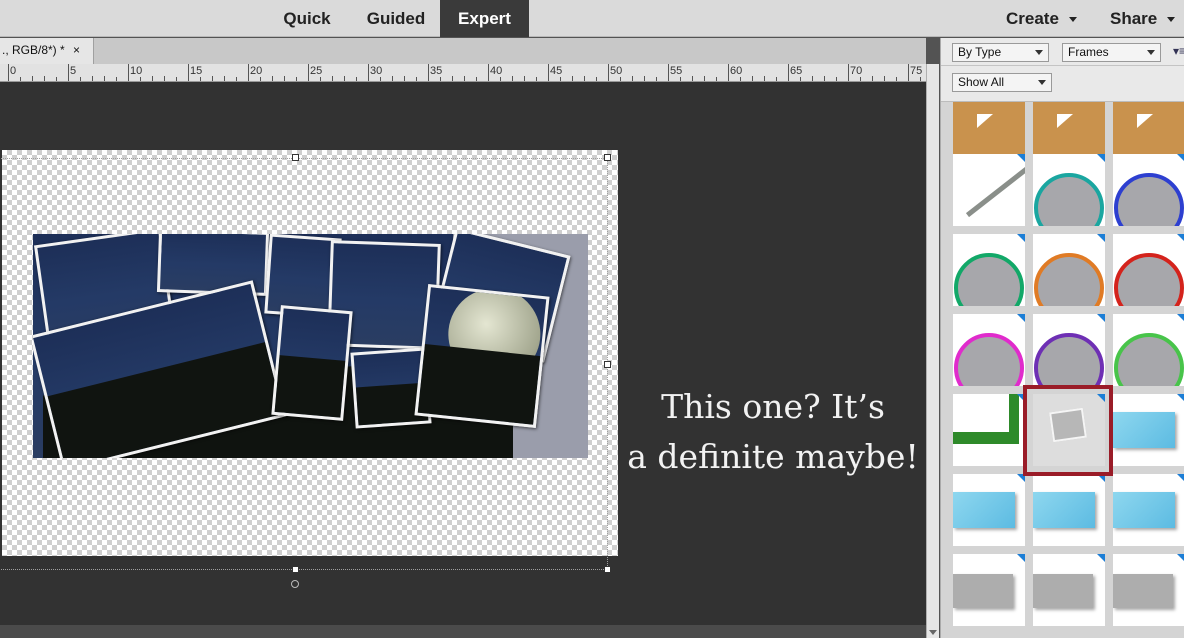  I want to click on grey-photo-frame-thumbnail, so click(989, 590).